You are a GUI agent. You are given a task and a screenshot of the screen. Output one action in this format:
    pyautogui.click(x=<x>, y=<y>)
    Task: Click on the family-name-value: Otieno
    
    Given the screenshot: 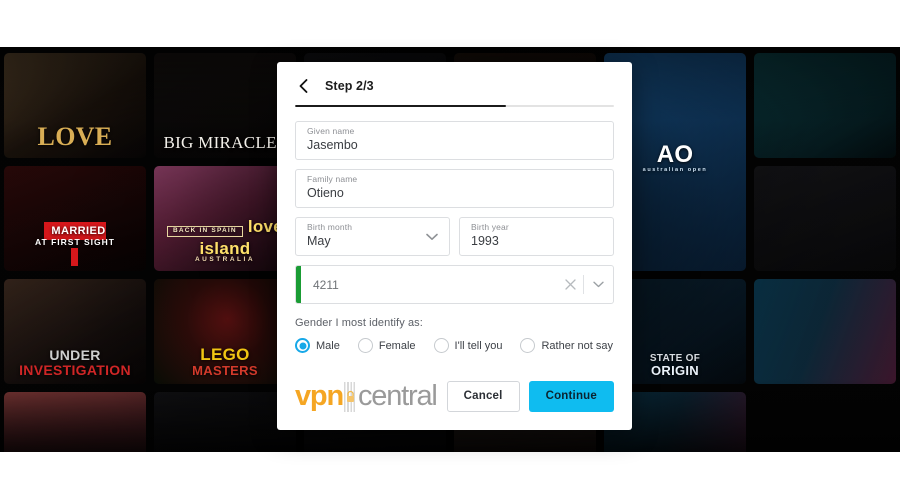 What is the action you would take?
    pyautogui.click(x=325, y=193)
    